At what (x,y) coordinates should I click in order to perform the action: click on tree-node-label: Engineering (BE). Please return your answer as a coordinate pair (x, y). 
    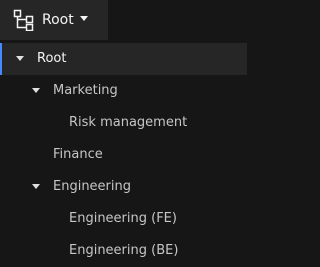
    Looking at the image, I should click on (124, 250).